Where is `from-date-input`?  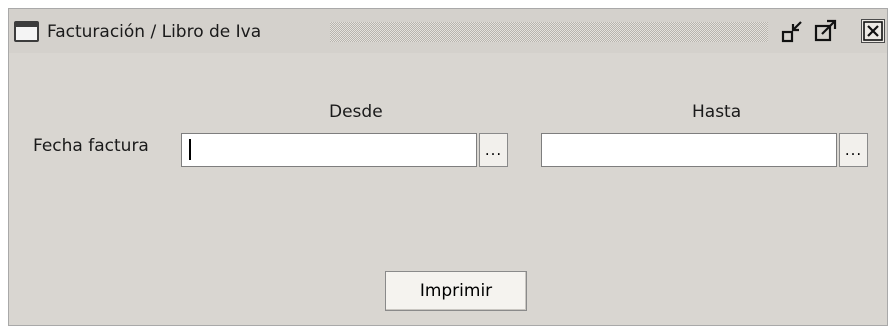
from-date-input is located at coordinates (329, 150).